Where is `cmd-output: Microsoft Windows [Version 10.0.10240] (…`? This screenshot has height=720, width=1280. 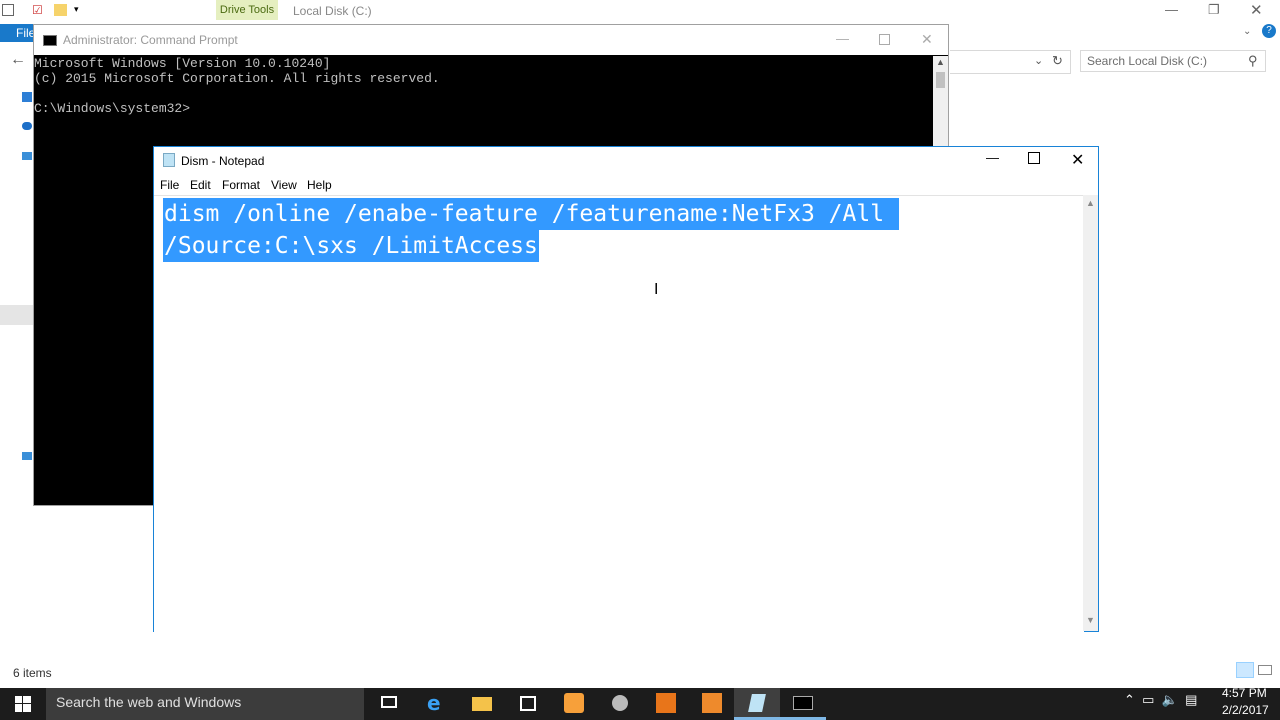 cmd-output: Microsoft Windows [Version 10.0.10240] (… is located at coordinates (237, 86).